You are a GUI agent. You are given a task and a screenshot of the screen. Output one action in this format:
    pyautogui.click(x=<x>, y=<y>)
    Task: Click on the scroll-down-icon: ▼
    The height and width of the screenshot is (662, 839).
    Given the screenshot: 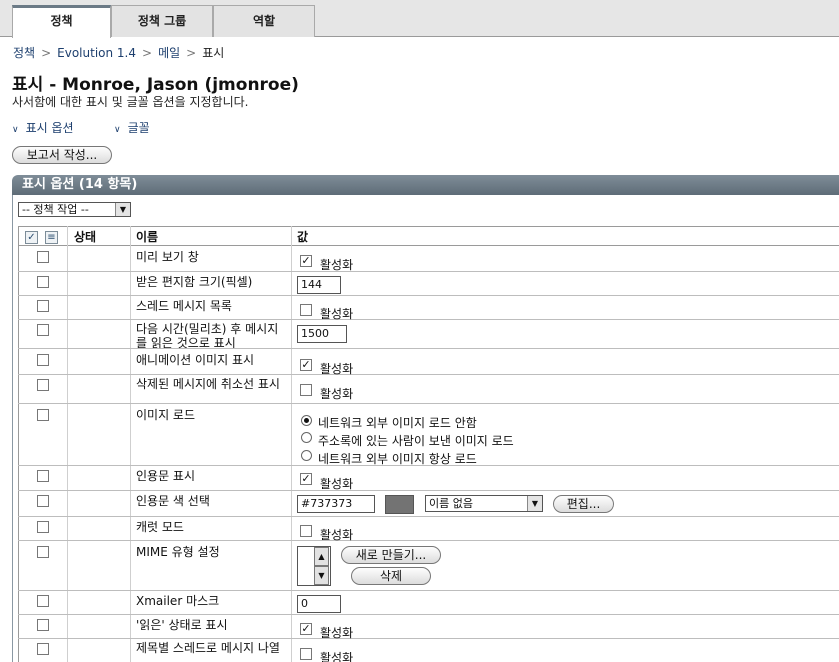 What is the action you would take?
    pyautogui.click(x=321, y=575)
    